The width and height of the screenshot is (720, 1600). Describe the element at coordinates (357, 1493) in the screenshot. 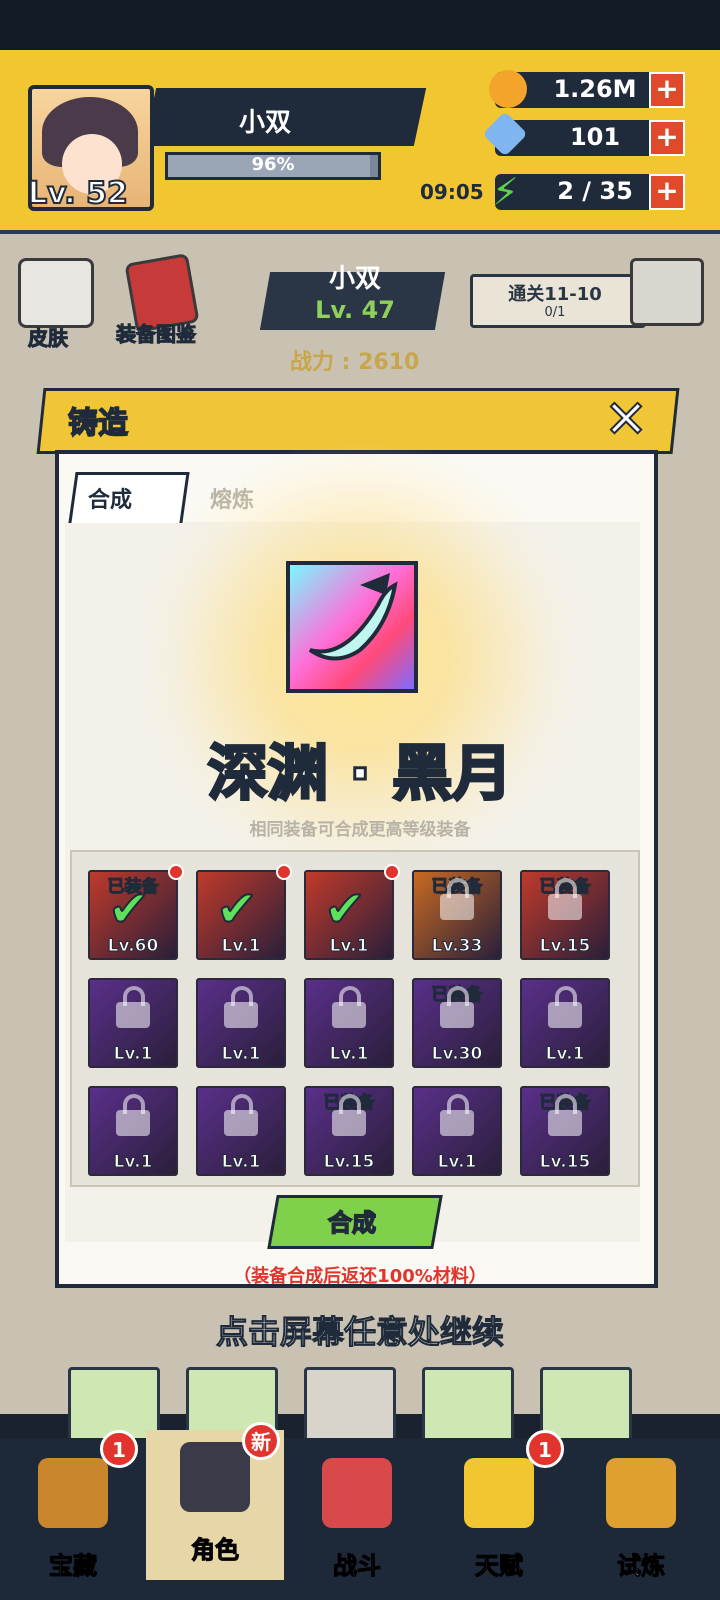

I see `battle-icon` at that location.